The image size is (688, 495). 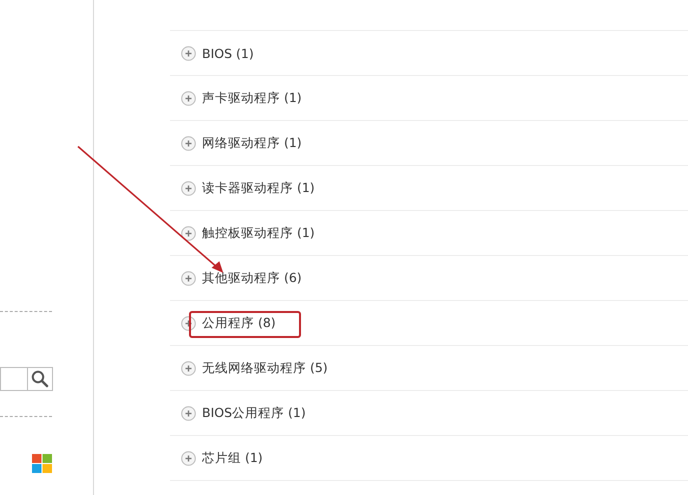 What do you see at coordinates (254, 413) in the screenshot?
I see `category-label: BIOS公用程序 (1)` at bounding box center [254, 413].